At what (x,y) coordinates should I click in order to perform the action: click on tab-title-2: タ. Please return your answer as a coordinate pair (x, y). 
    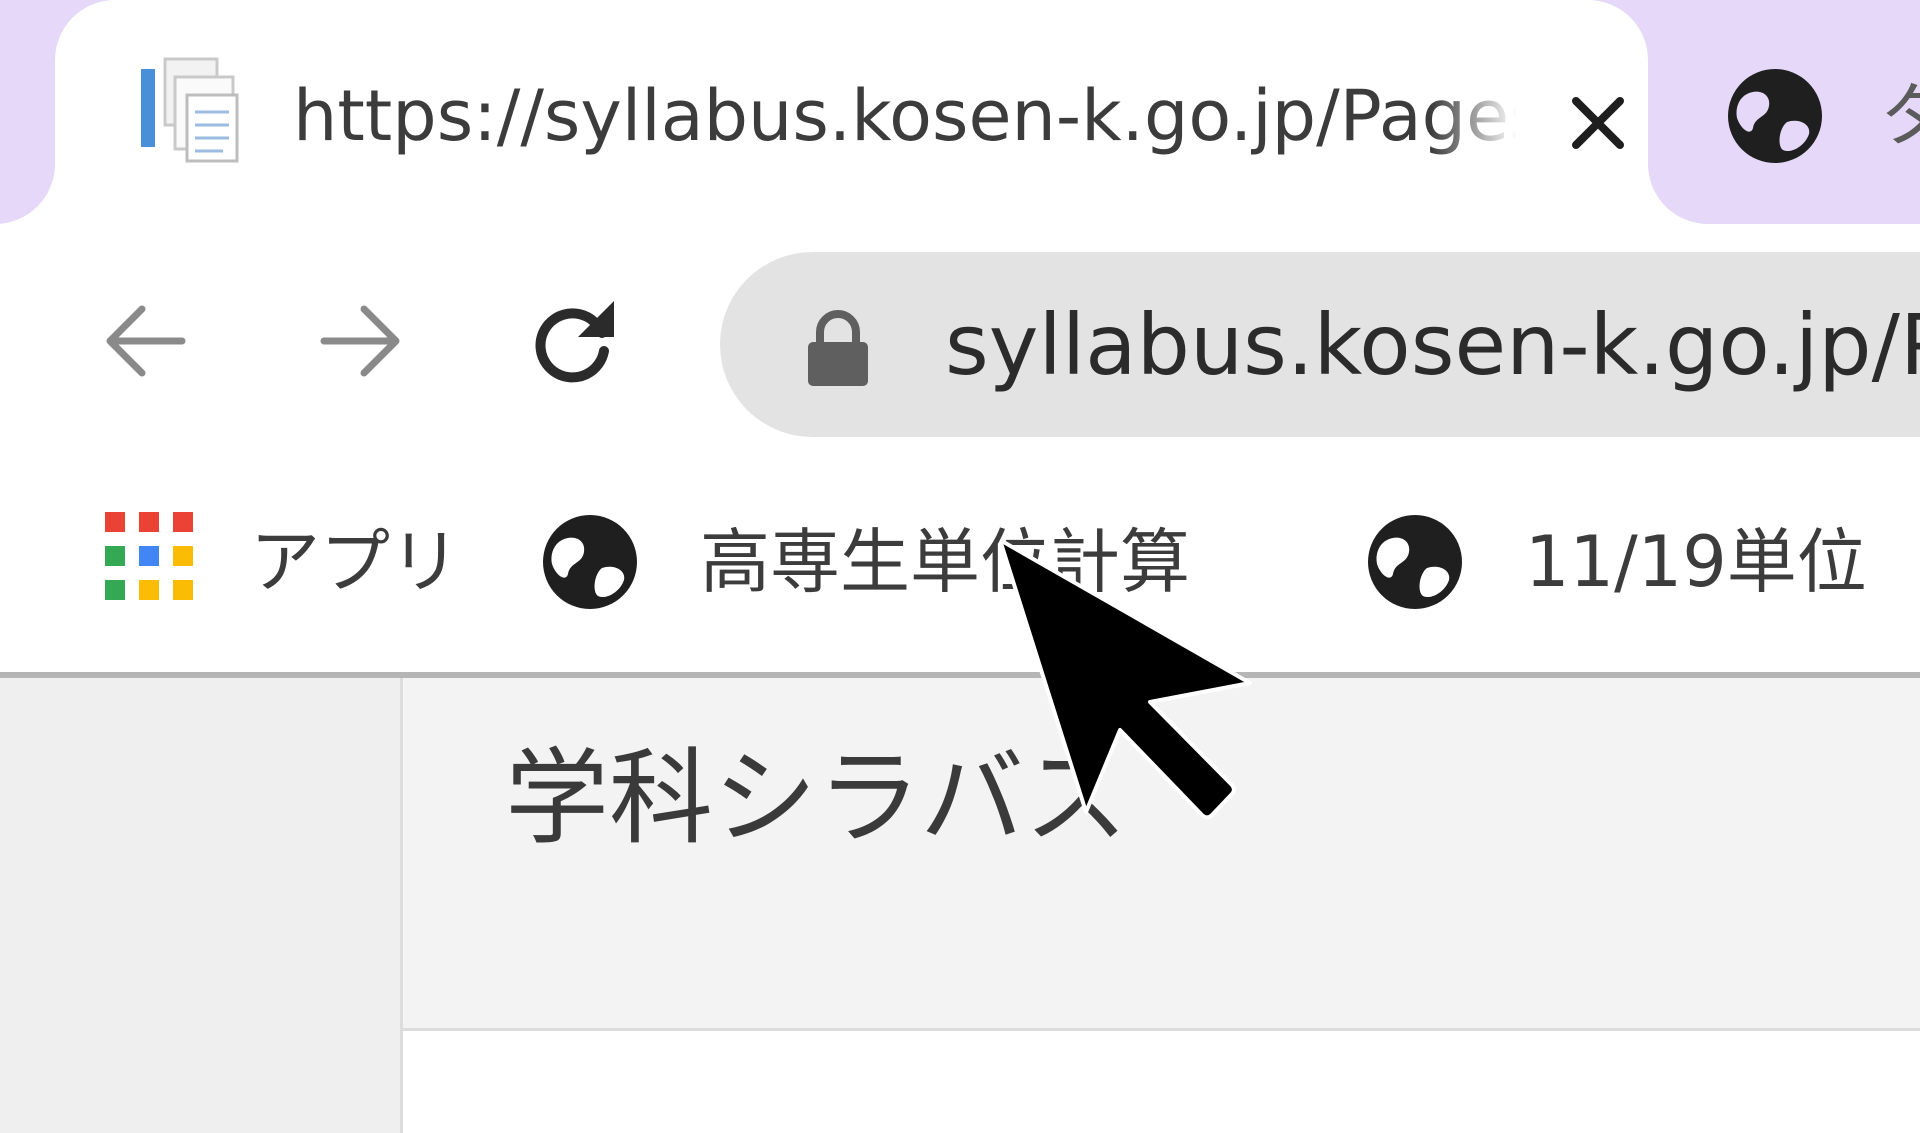
    Looking at the image, I should click on (1900, 116).